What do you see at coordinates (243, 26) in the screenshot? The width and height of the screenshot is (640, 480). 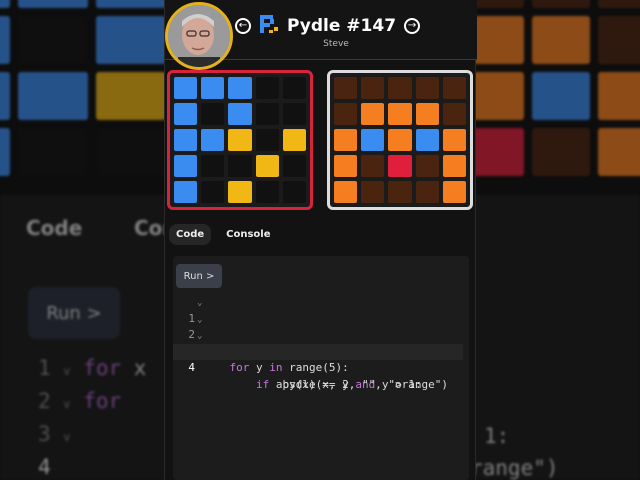 I see `arrow-left-circle-icon: ←` at bounding box center [243, 26].